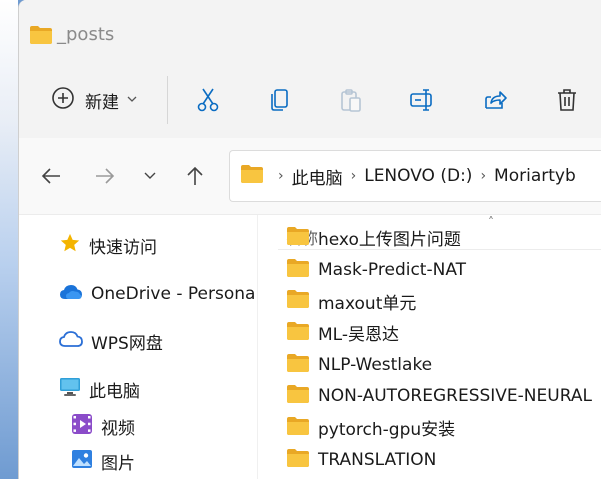 This screenshot has height=479, width=601. What do you see at coordinates (118, 463) in the screenshot?
I see `sidebar-item-label: 图片` at bounding box center [118, 463].